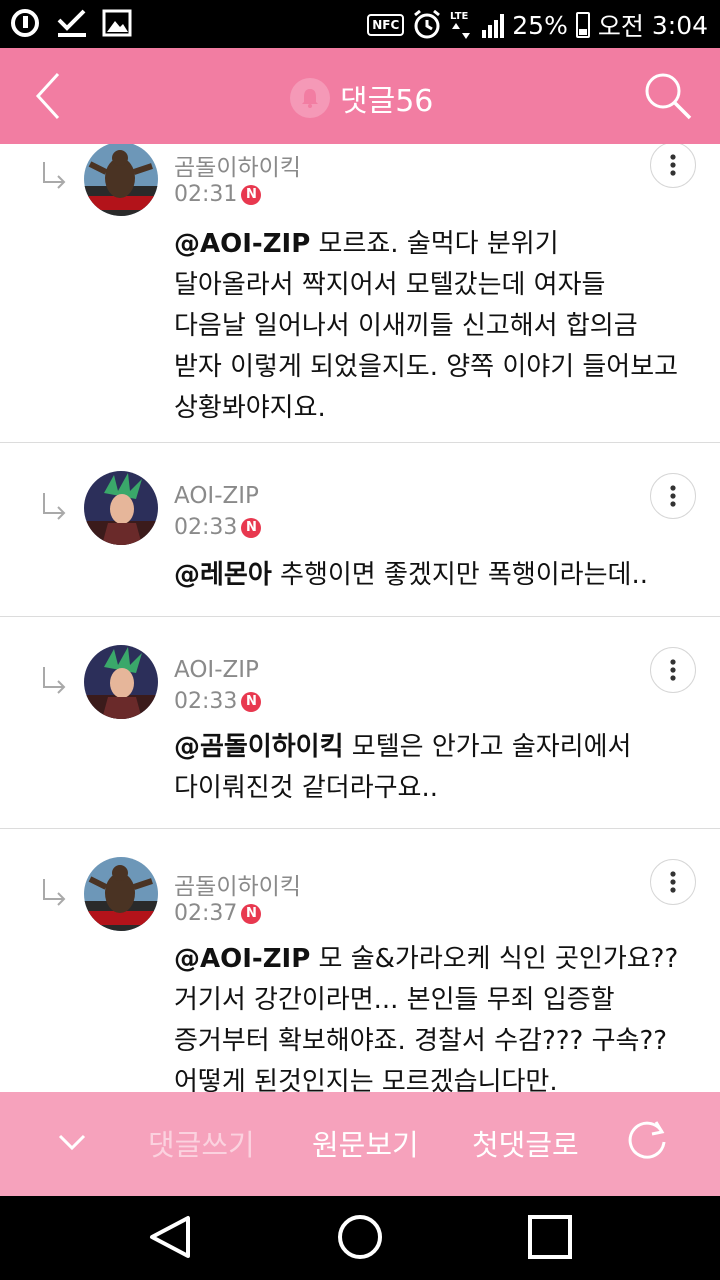 The image size is (720, 1280). I want to click on comment-action-bar: 댓글쓰기 원문보기 첫댓글로, so click(360, 1144).